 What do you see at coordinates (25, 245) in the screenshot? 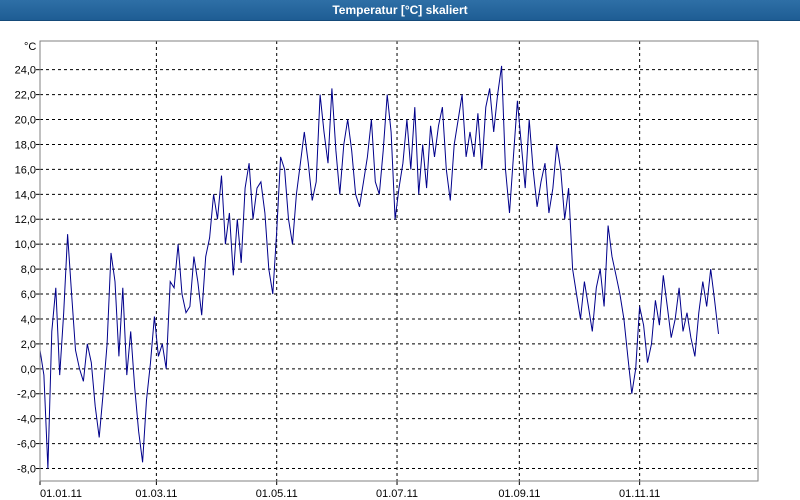
I see `y-tick-label: 10,0` at bounding box center [25, 245].